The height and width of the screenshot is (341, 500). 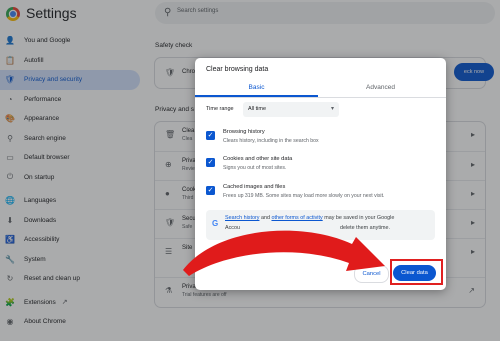 What do you see at coordinates (320, 97) in the screenshot?
I see `tab-divider` at bounding box center [320, 97].